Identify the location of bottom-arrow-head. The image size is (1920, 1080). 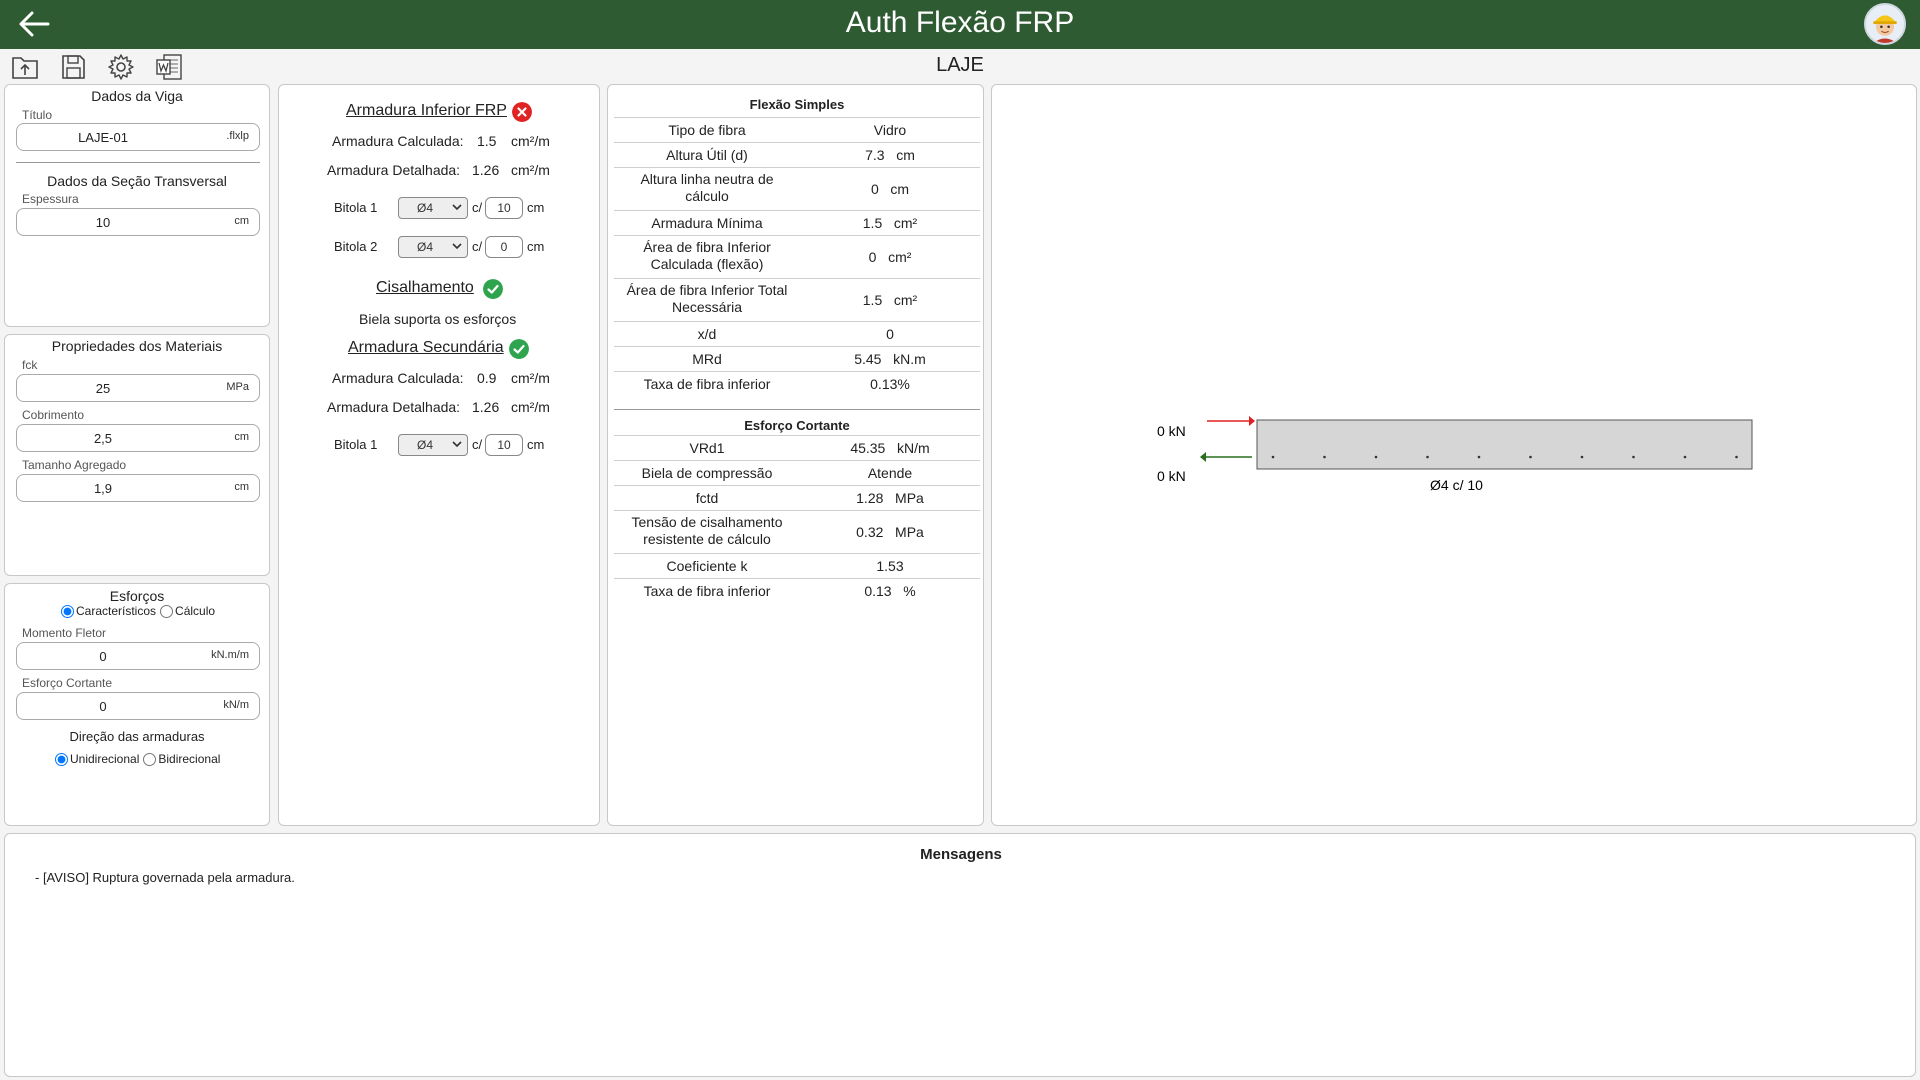
(1203, 457).